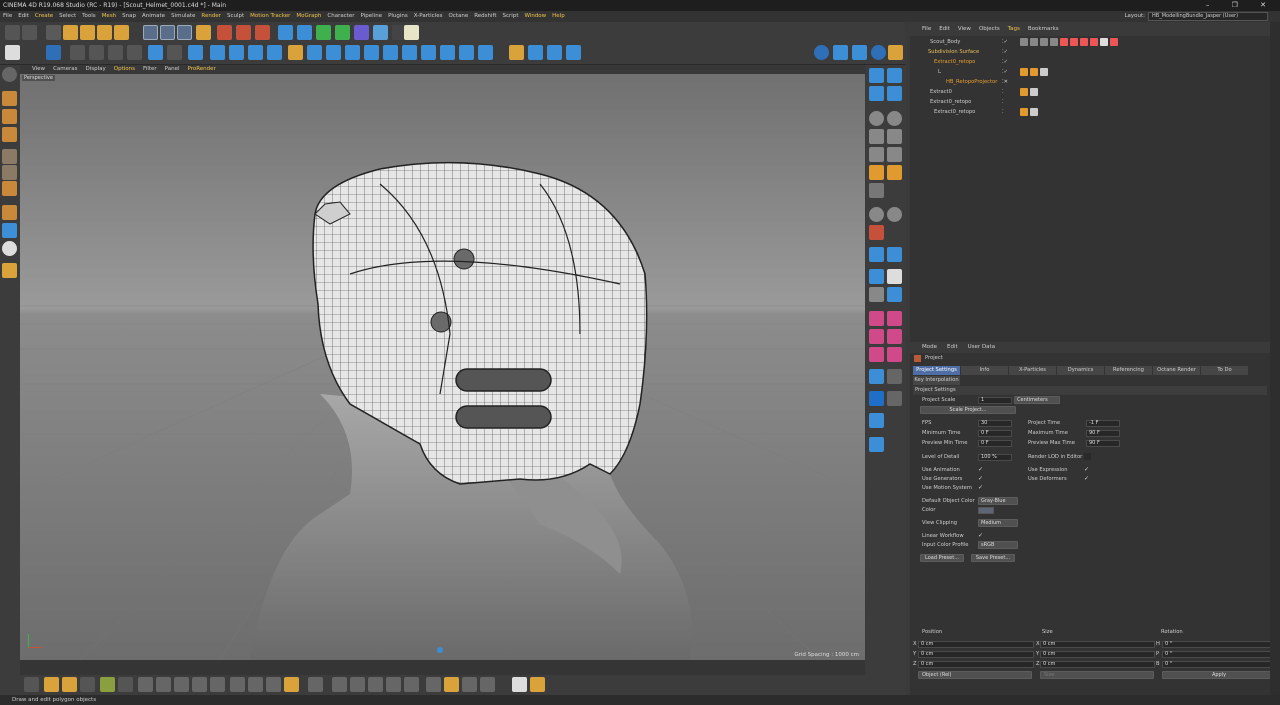  What do you see at coordinates (859, 52) in the screenshot?
I see `shader-icon` at bounding box center [859, 52].